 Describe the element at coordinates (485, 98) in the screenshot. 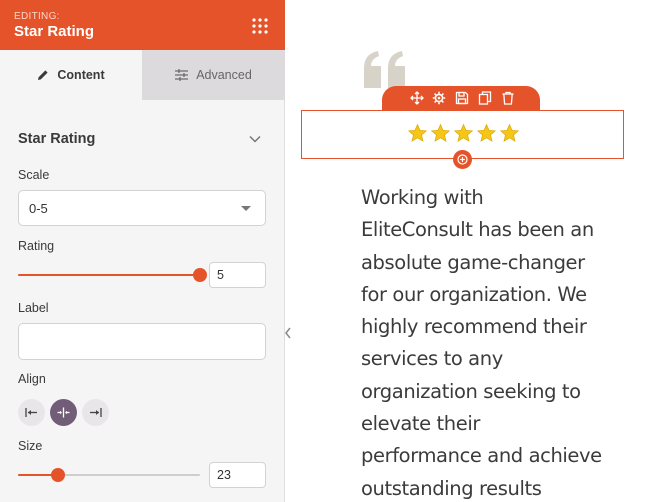

I see `duplicate-icon` at that location.